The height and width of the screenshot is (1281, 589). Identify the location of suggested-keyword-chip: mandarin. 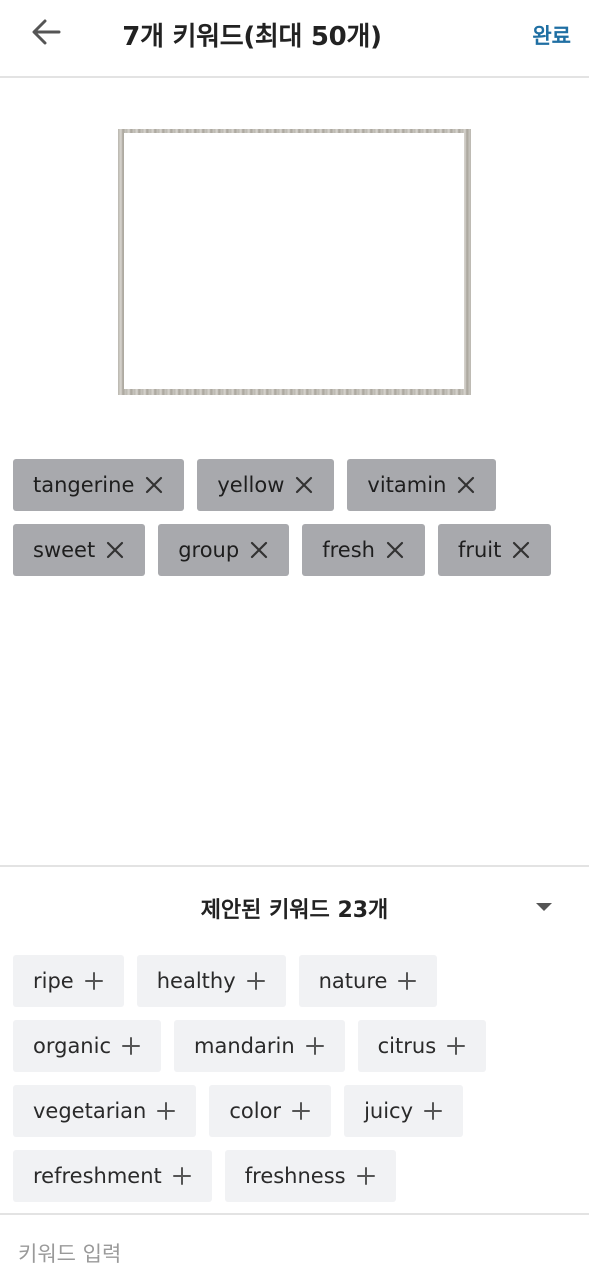
(259, 1046).